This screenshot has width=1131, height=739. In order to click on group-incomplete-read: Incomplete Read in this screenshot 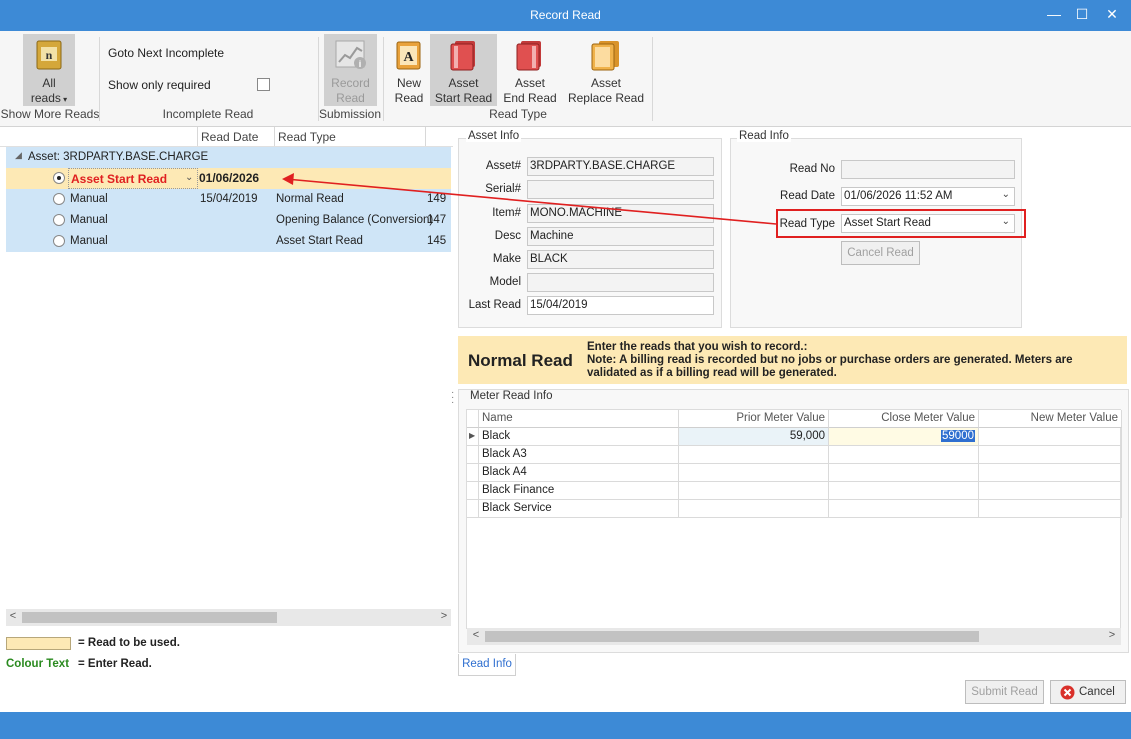, I will do `click(208, 114)`.